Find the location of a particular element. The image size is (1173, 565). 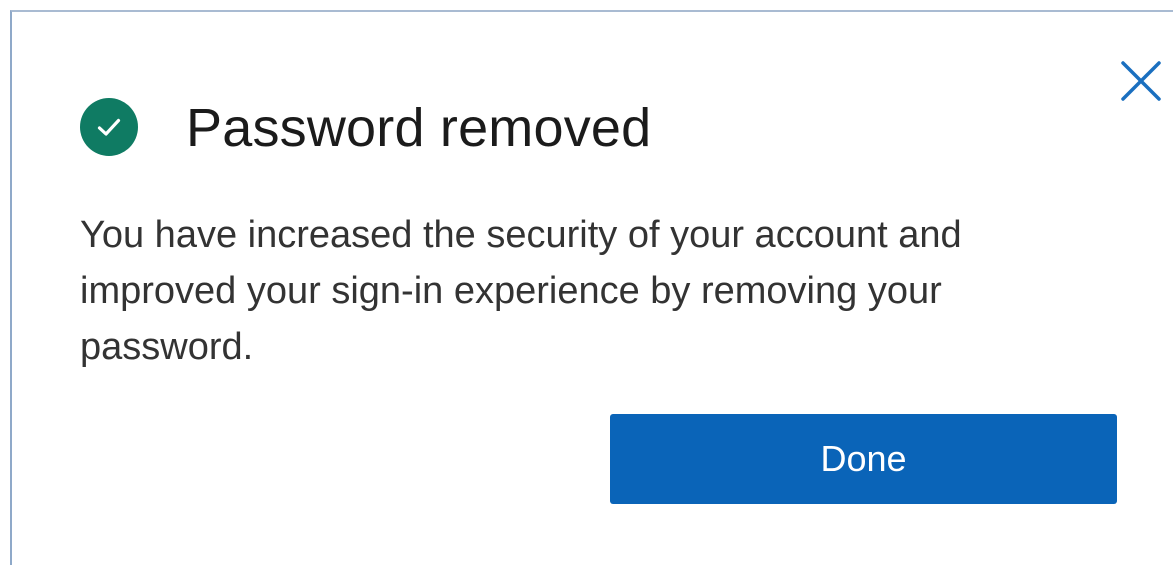

dialog-title: Password removed is located at coordinates (419, 128).